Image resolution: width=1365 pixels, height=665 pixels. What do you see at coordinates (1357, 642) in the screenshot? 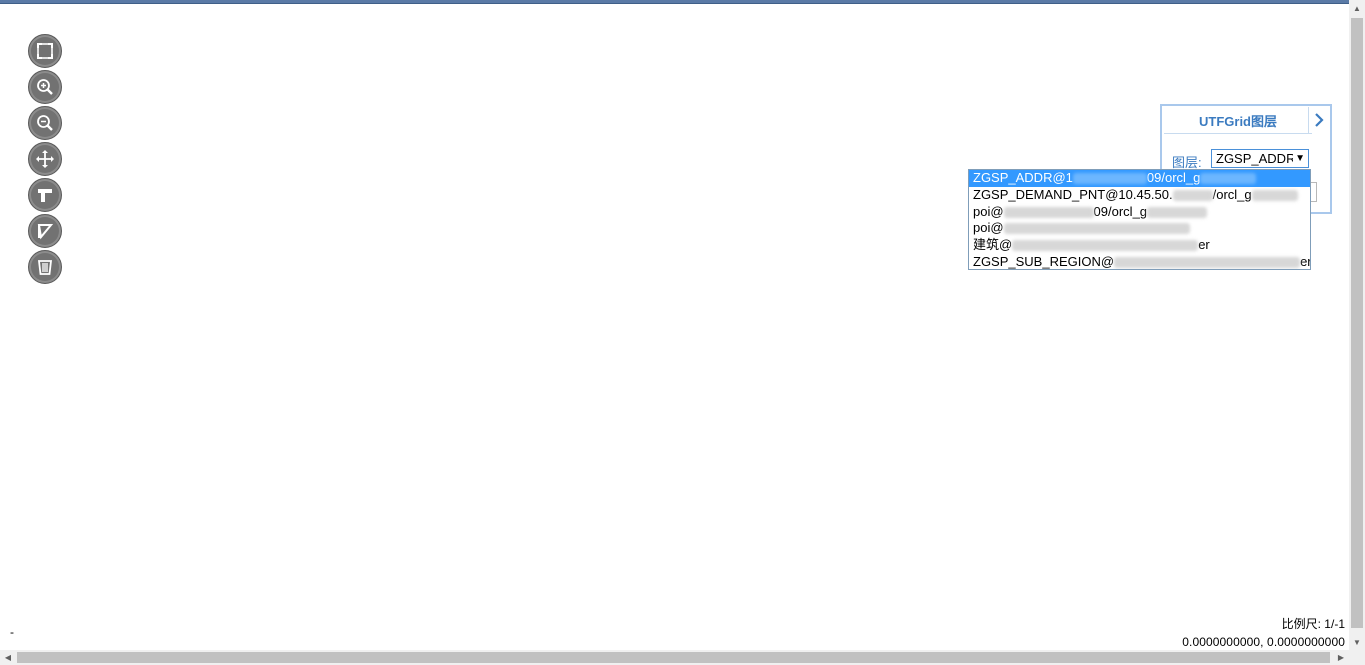
I see `scroll-down-icon: ▼` at bounding box center [1357, 642].